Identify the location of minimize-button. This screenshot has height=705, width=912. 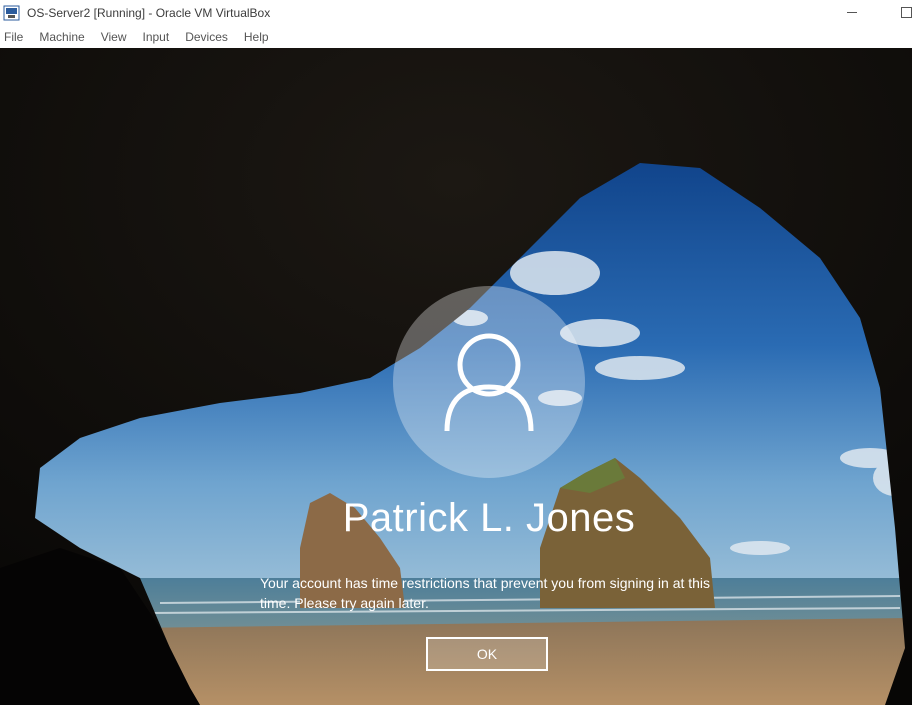
(852, 12).